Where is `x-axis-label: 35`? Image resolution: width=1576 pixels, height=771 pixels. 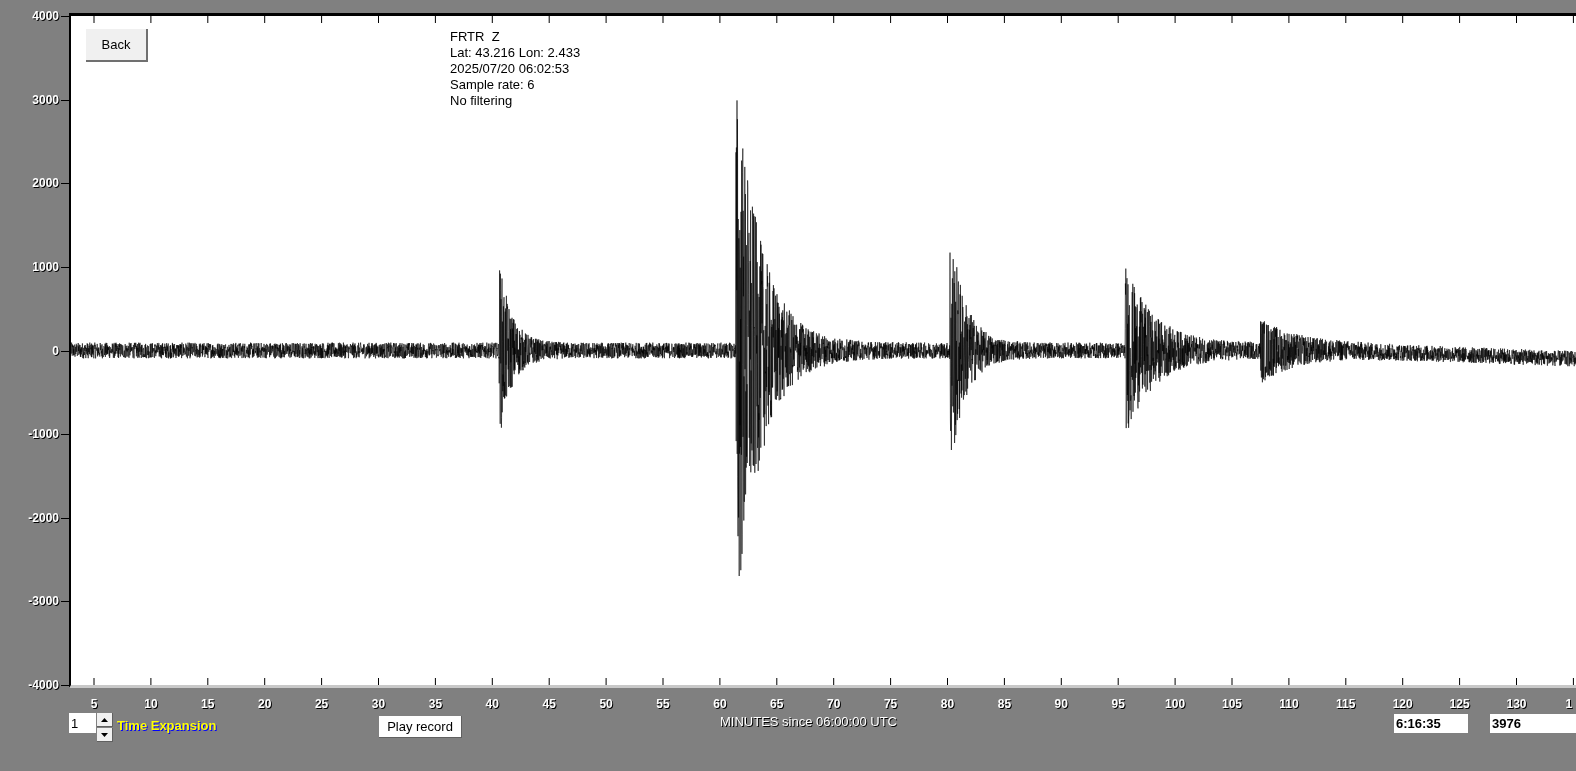
x-axis-label: 35 is located at coordinates (435, 704).